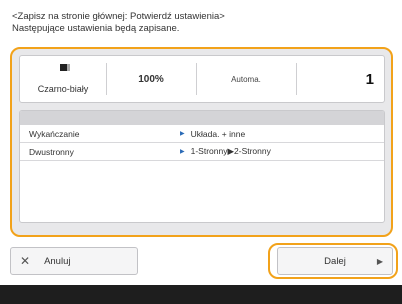 The width and height of the screenshot is (402, 304). I want to click on paper-mode-value: Automa., so click(246, 79).